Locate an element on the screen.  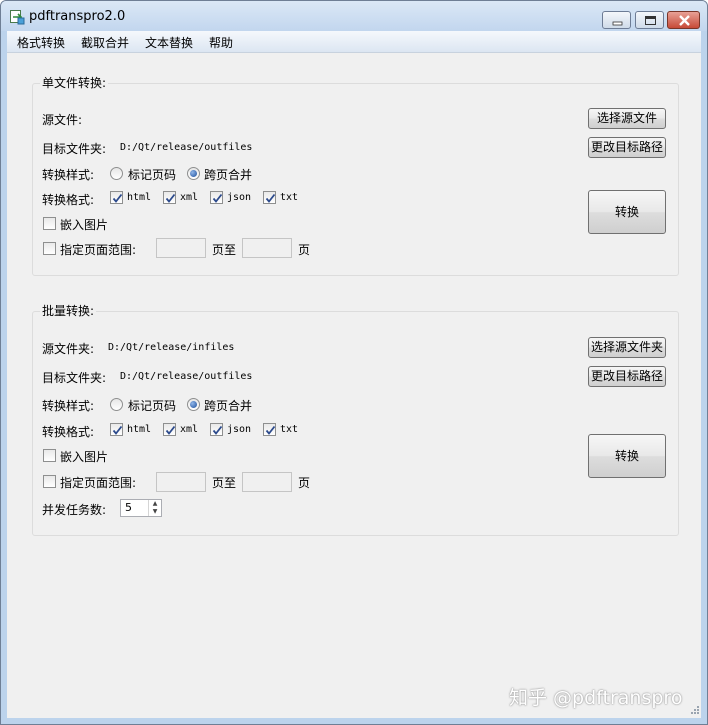
single-format-html-label: html is located at coordinates (139, 197).